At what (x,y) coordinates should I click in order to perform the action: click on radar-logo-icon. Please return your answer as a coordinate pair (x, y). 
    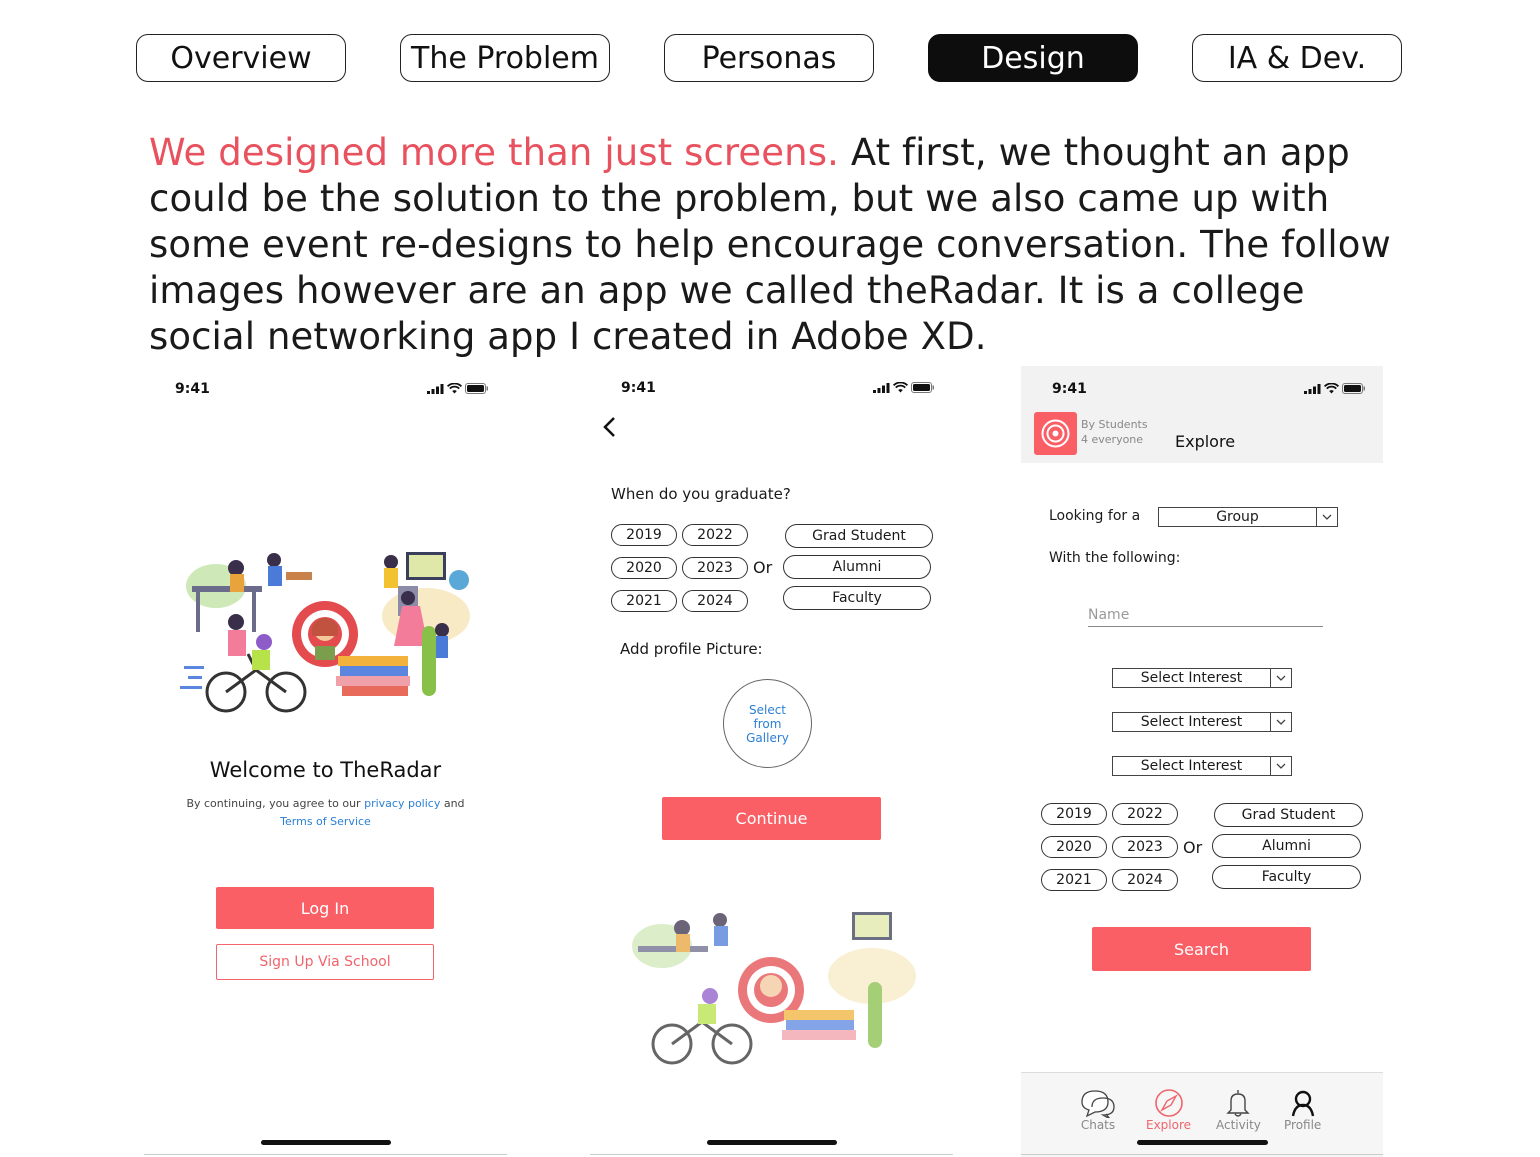
    Looking at the image, I should click on (1055, 433).